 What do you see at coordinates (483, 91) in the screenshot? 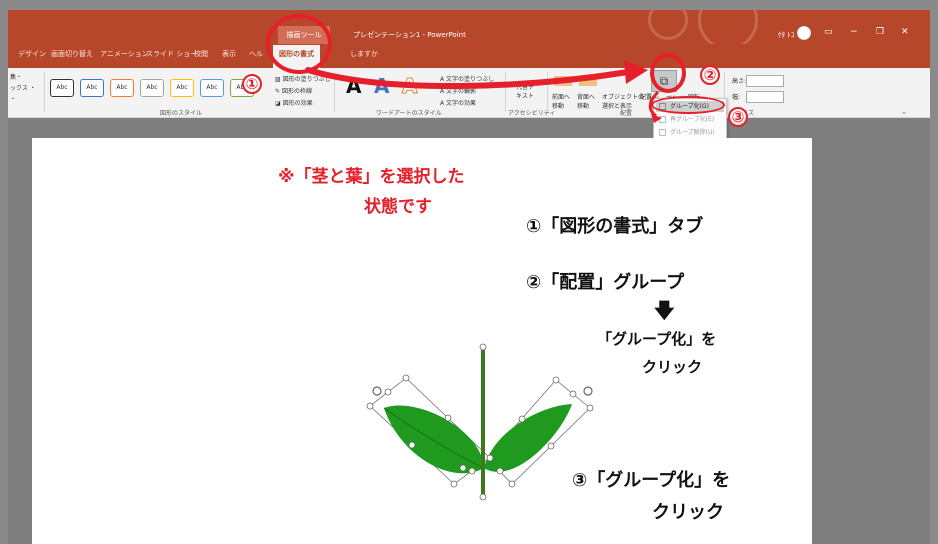
I see `callout-arrows` at bounding box center [483, 91].